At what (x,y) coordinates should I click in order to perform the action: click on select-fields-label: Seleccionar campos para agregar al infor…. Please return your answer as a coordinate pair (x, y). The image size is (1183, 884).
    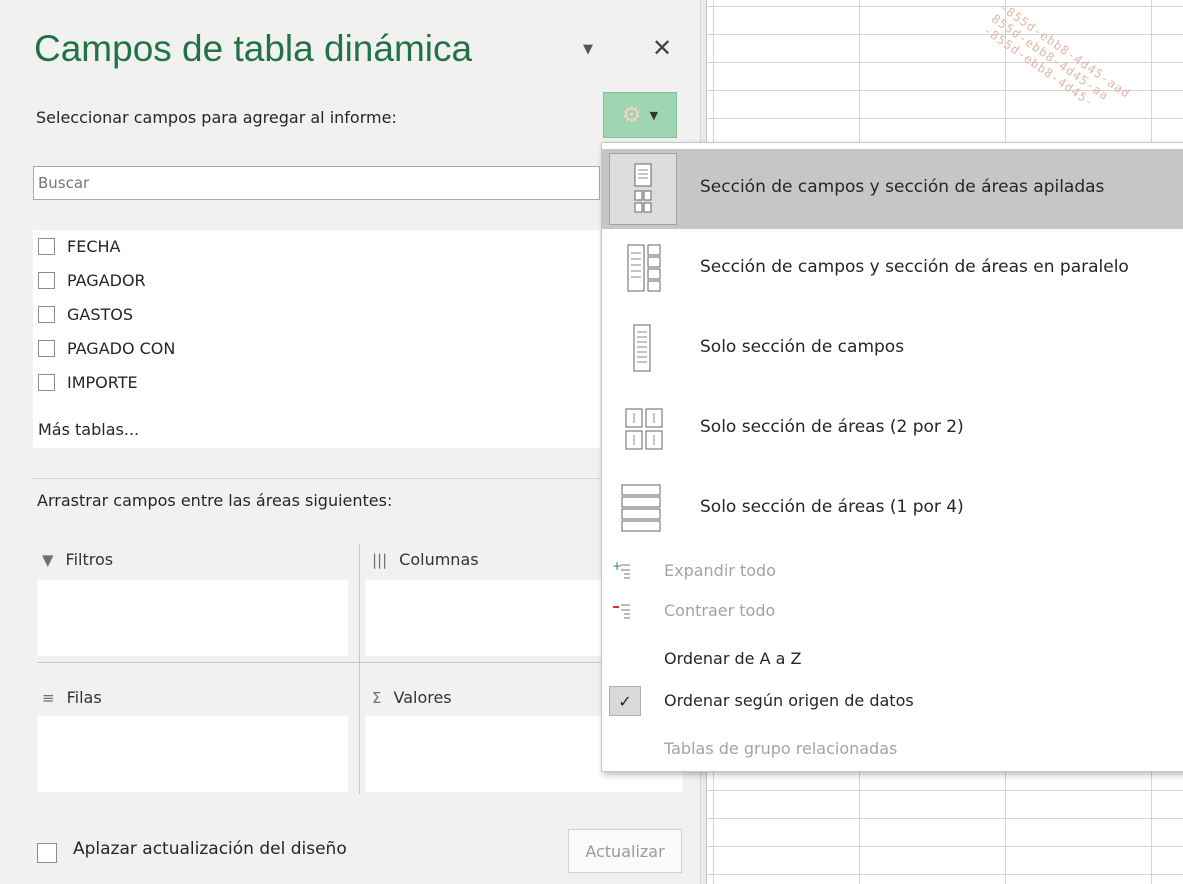
    Looking at the image, I should click on (216, 117).